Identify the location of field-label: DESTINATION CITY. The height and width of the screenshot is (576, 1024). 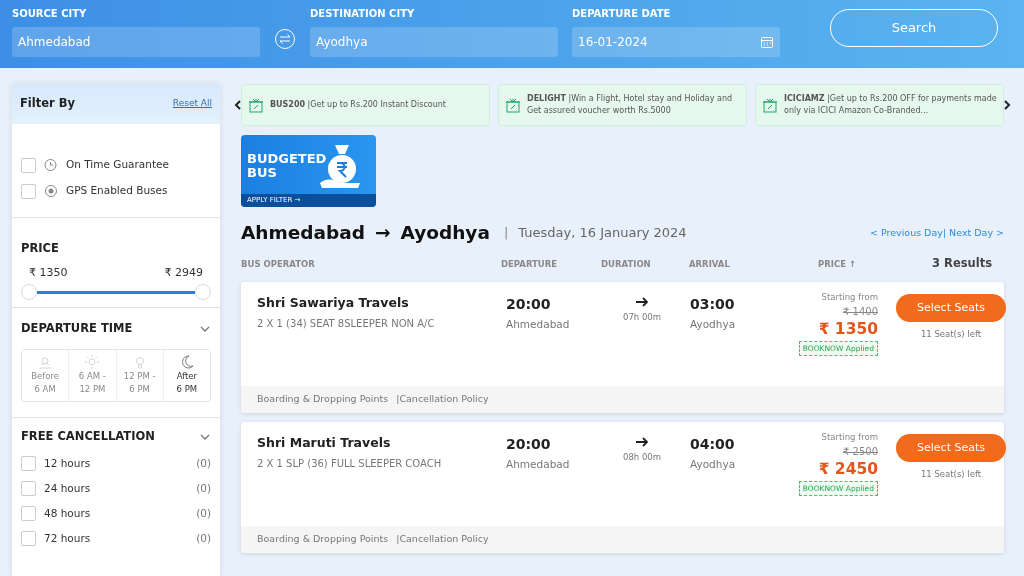
(363, 14).